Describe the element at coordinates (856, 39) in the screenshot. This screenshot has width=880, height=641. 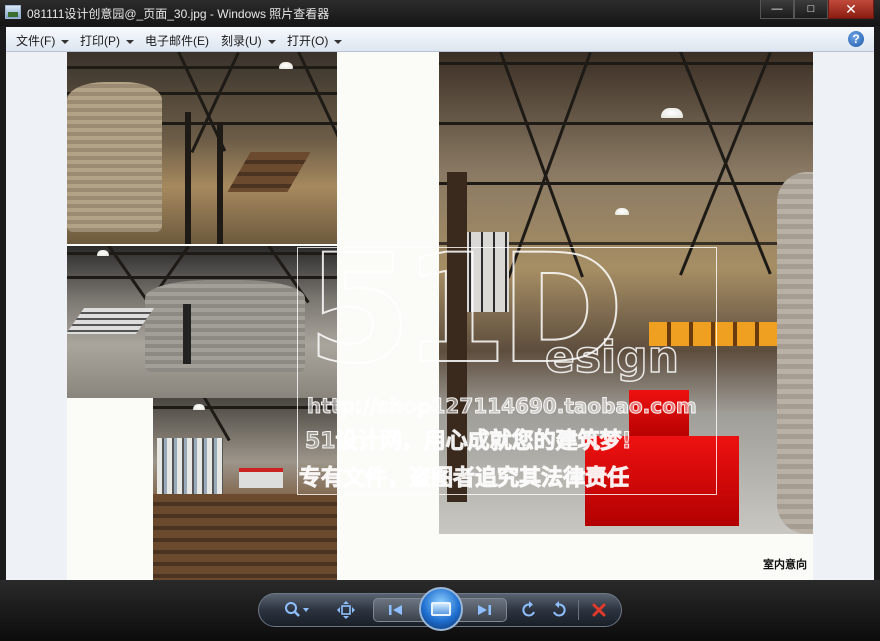
I see `help-icon: ?` at that location.